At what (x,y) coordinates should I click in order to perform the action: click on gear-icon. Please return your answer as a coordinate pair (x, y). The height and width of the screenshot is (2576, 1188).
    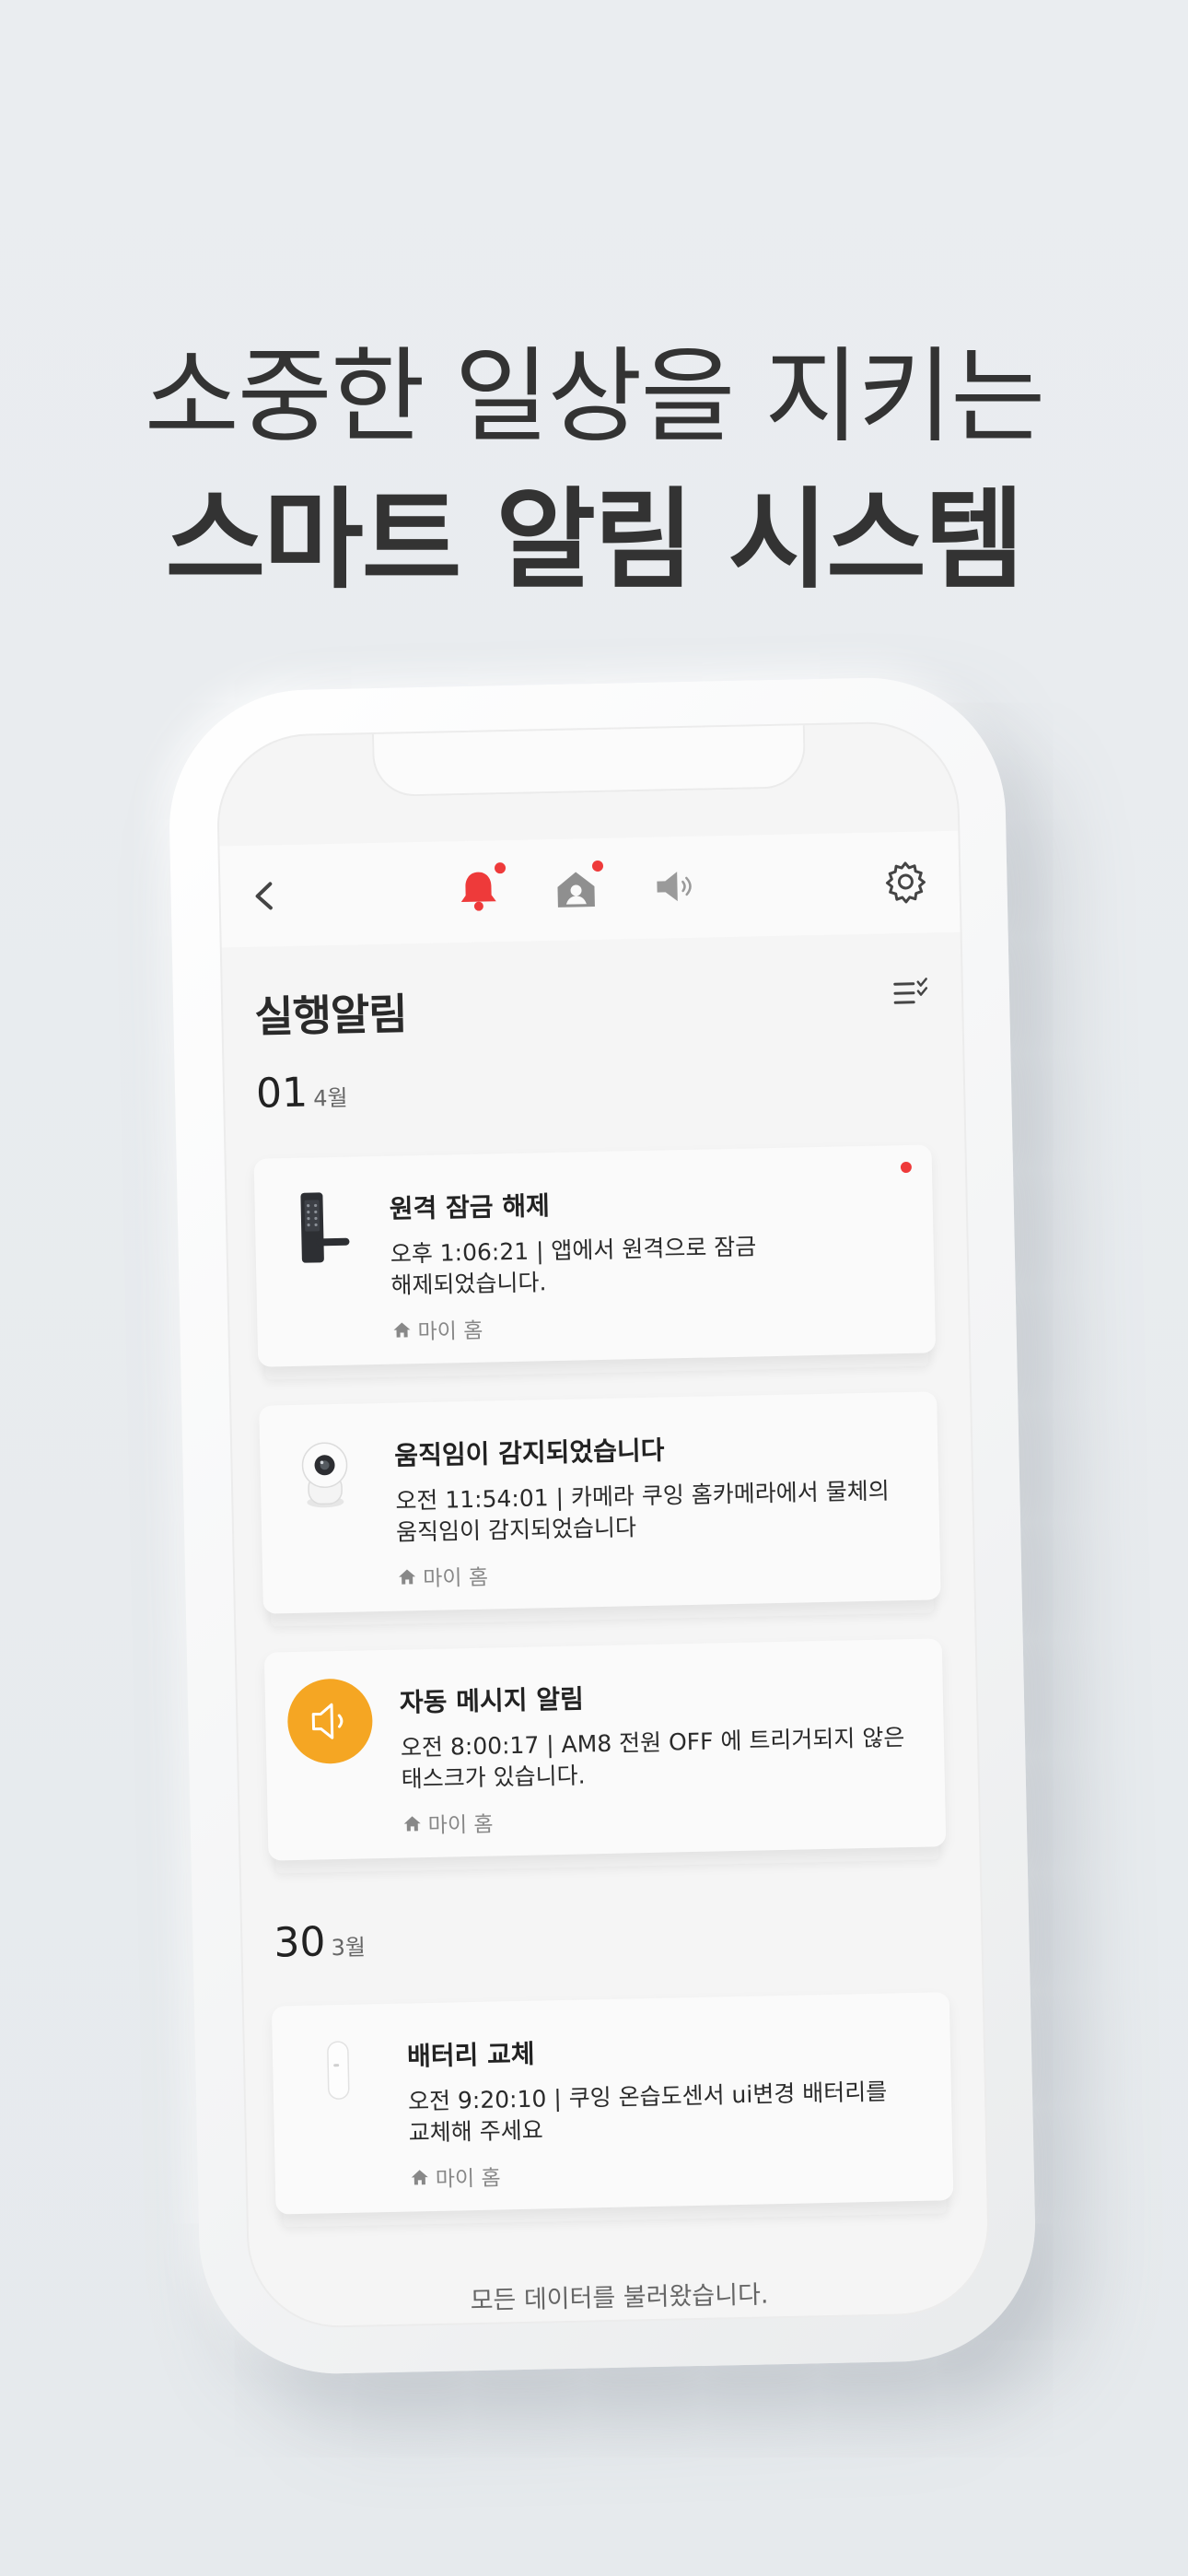
    Looking at the image, I should click on (905, 882).